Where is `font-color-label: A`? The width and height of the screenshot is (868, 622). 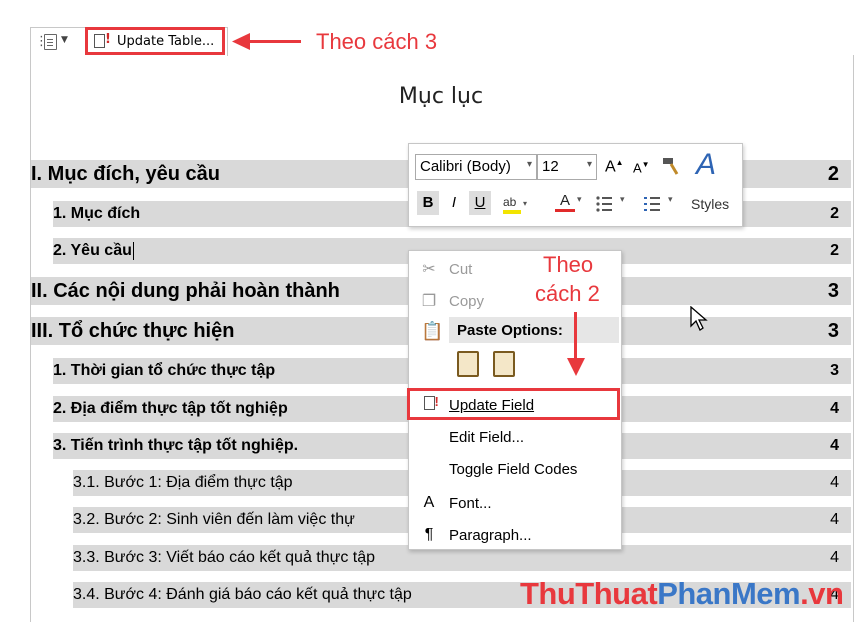 font-color-label: A is located at coordinates (564, 200).